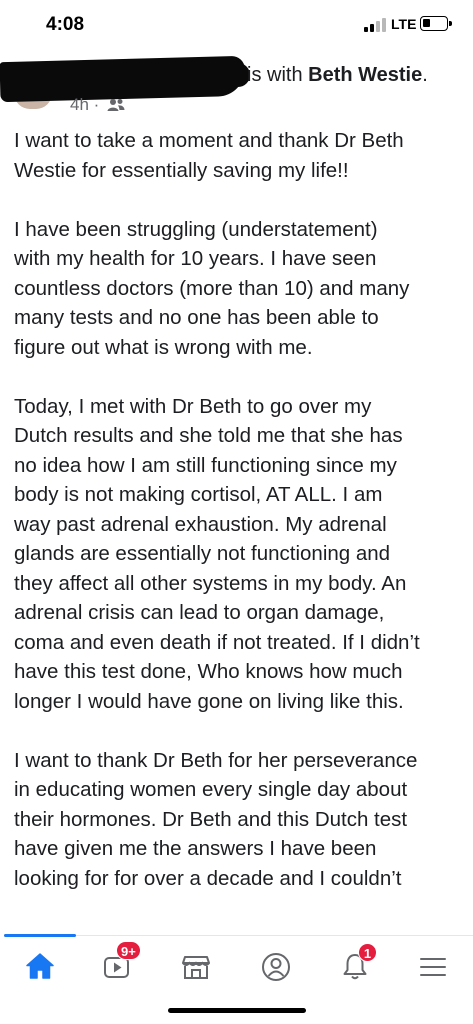  Describe the element at coordinates (436, 23) in the screenshot. I see `battery-icon` at that location.